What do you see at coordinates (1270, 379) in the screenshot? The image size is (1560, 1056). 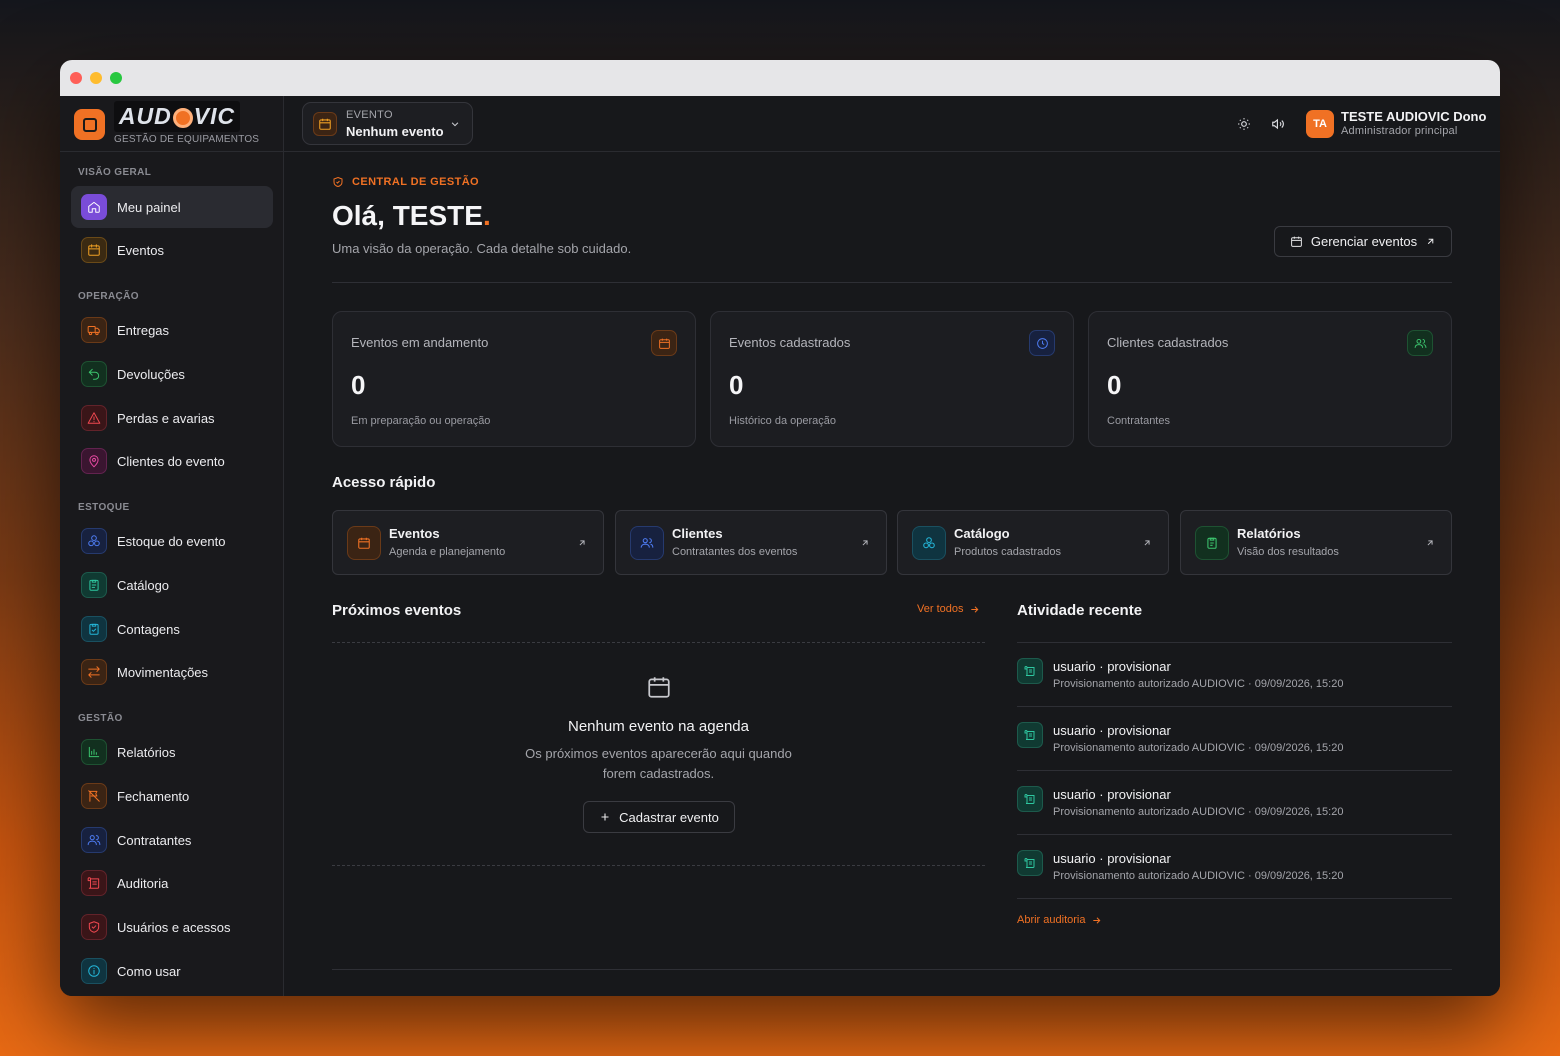 I see `stat-card-clientes-cadastrados: Clientes cadastrados 0 Contratantes` at bounding box center [1270, 379].